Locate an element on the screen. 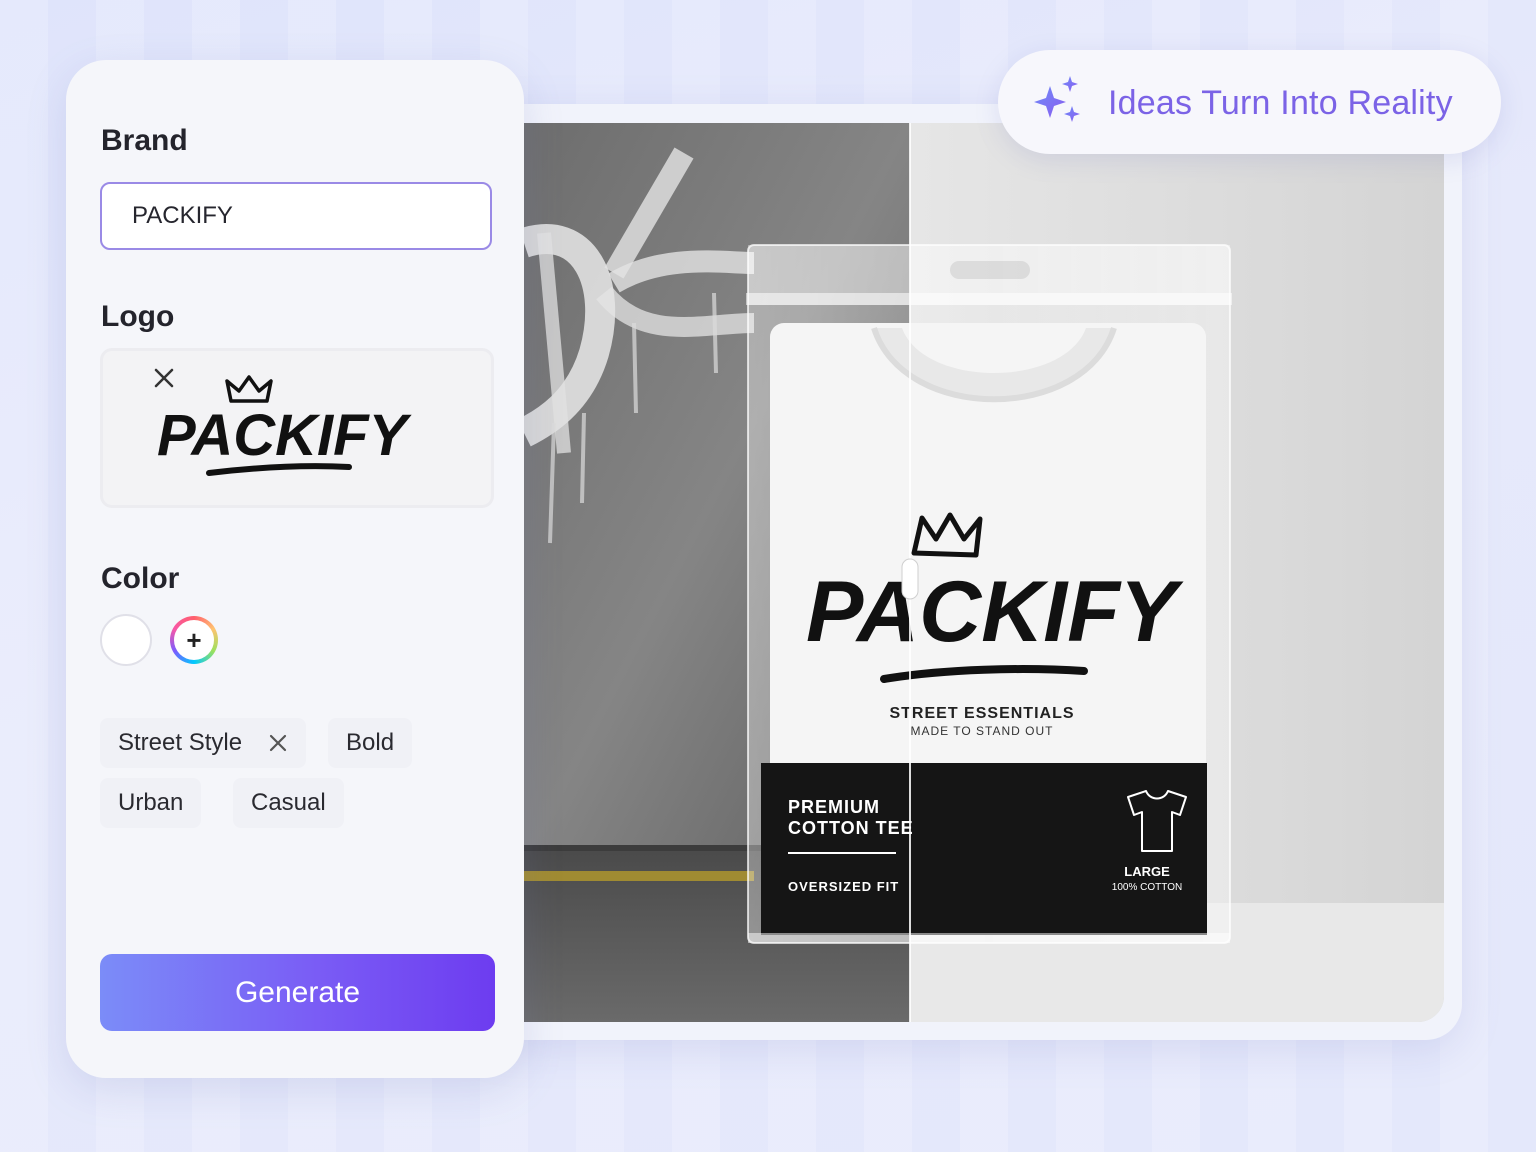  tag-bold: Bold is located at coordinates (370, 743).